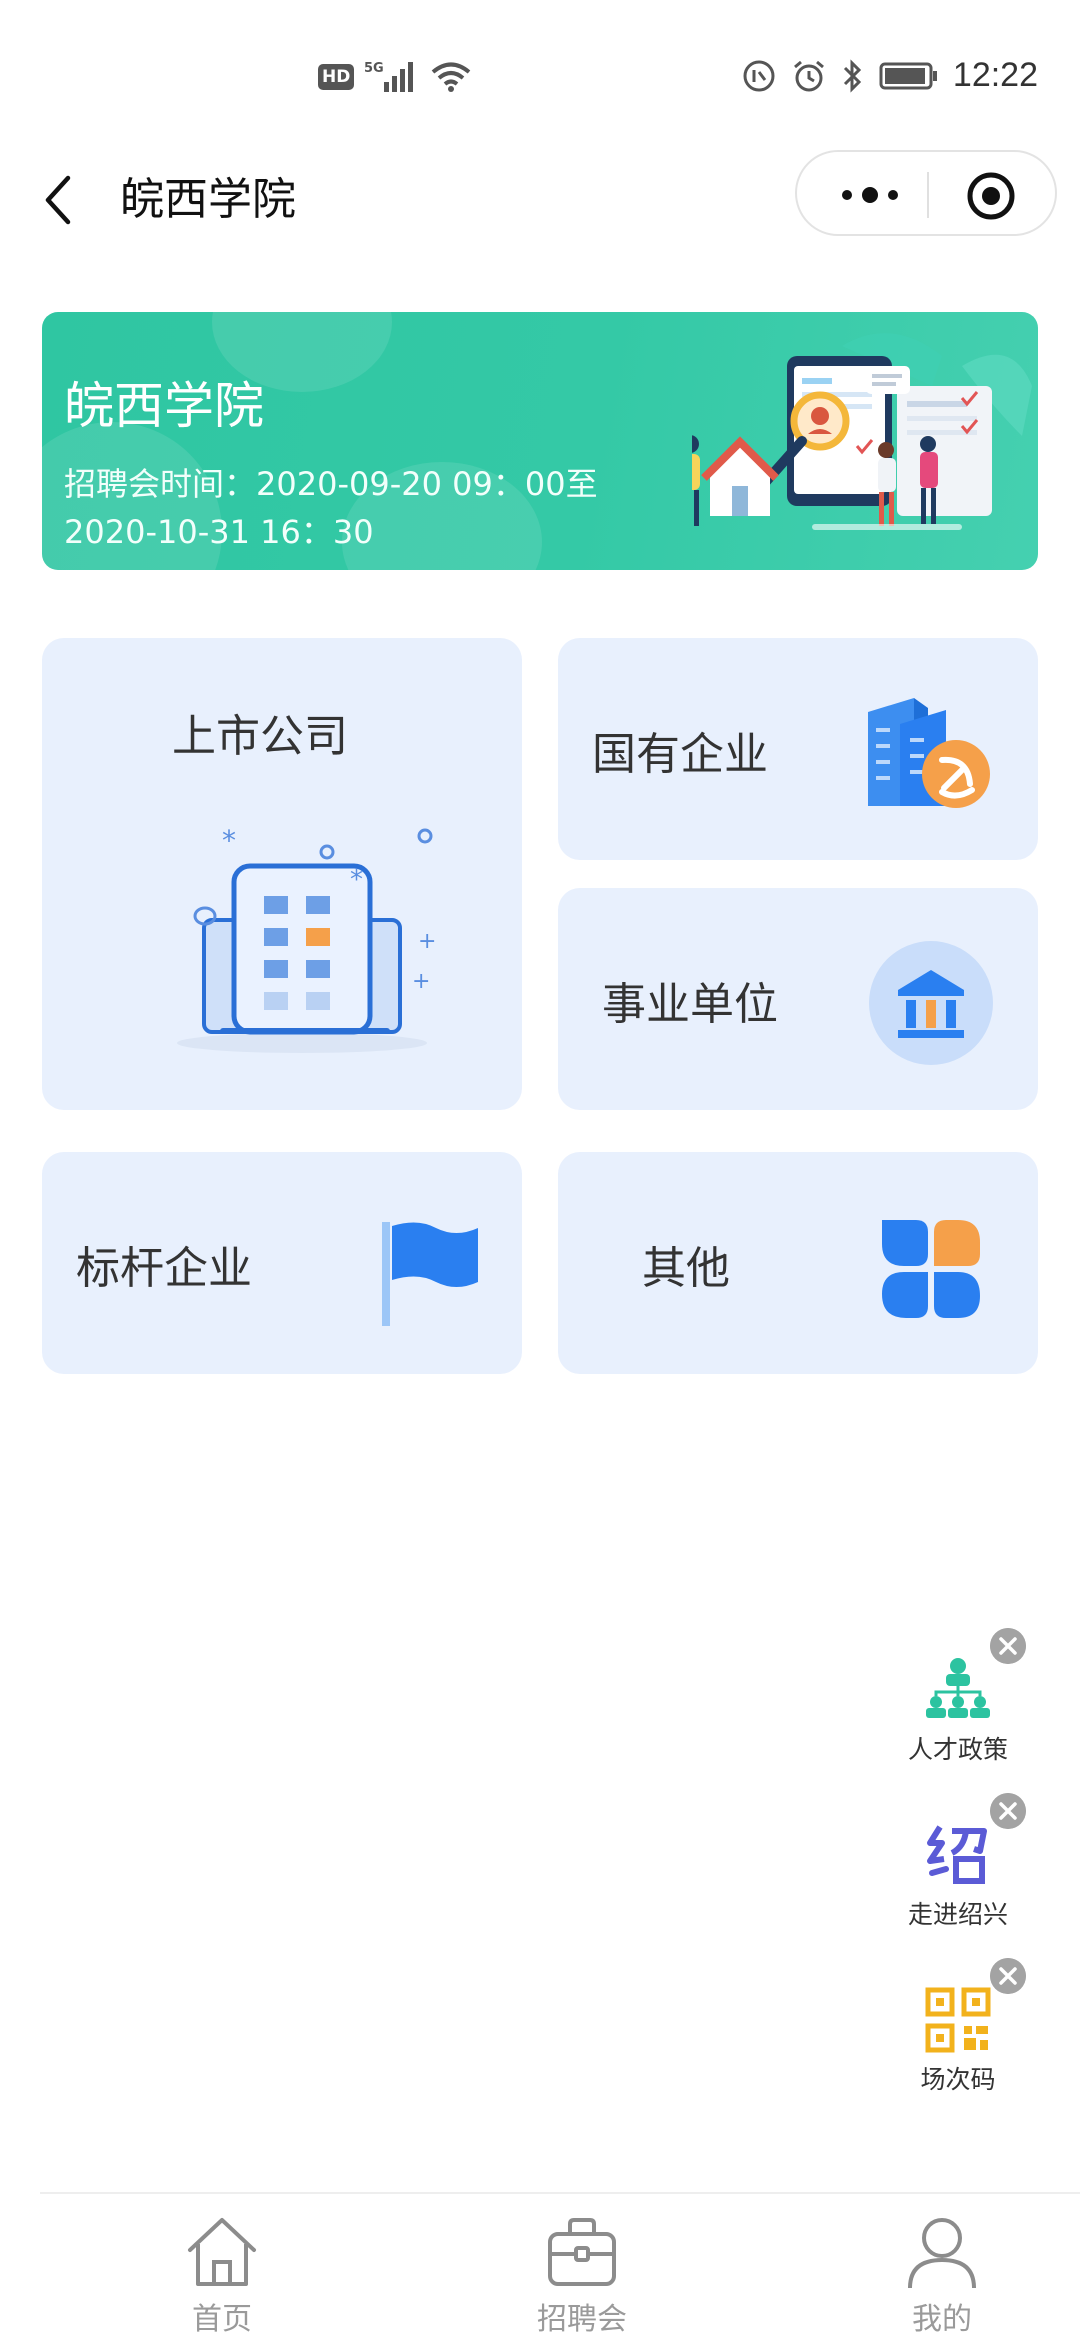 The width and height of the screenshot is (1080, 2340). I want to click on venue-code-button: 场次码, so click(958, 2039).